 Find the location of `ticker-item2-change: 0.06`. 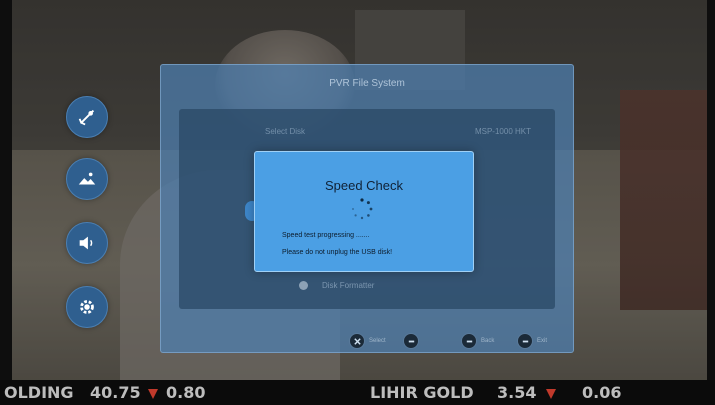

ticker-item2-change: 0.06 is located at coordinates (602, 392).